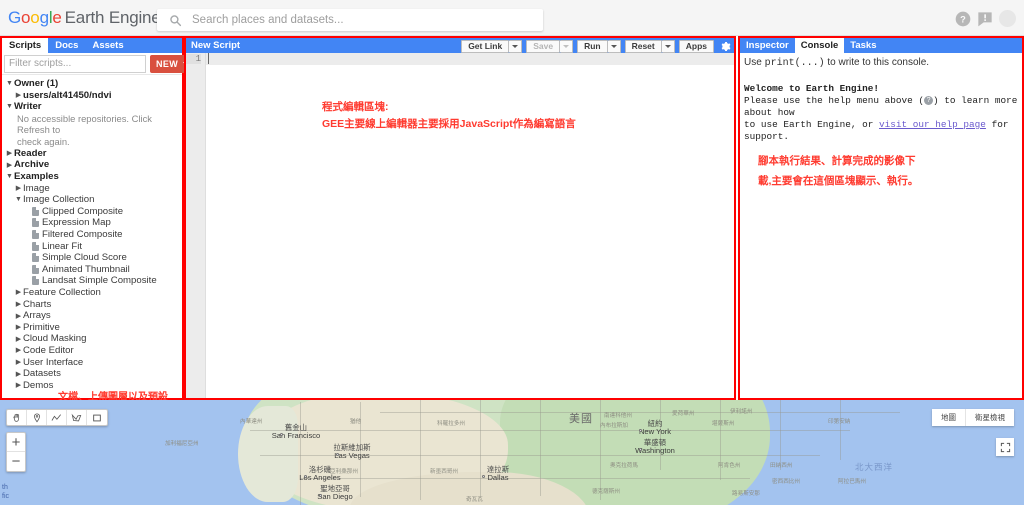  I want to click on apps-button: Apps, so click(696, 46).